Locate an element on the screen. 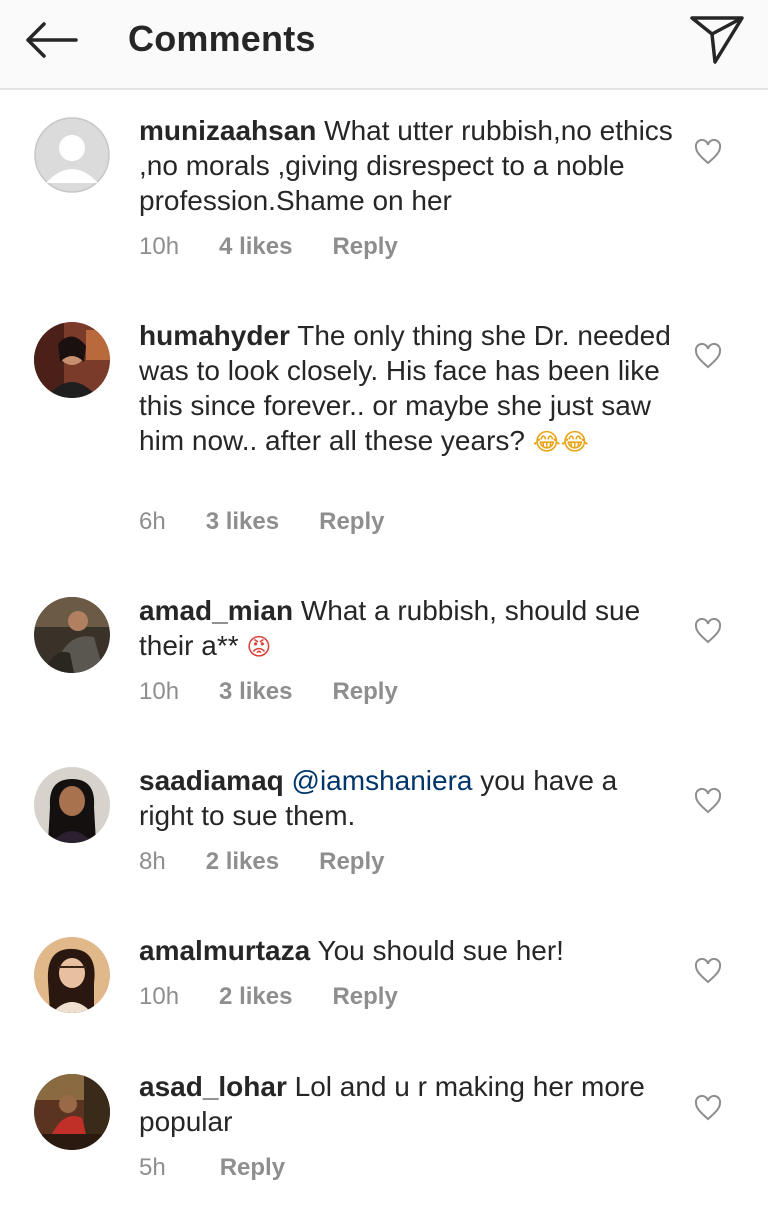  comment-meta: 5h Reply is located at coordinates (212, 1168).